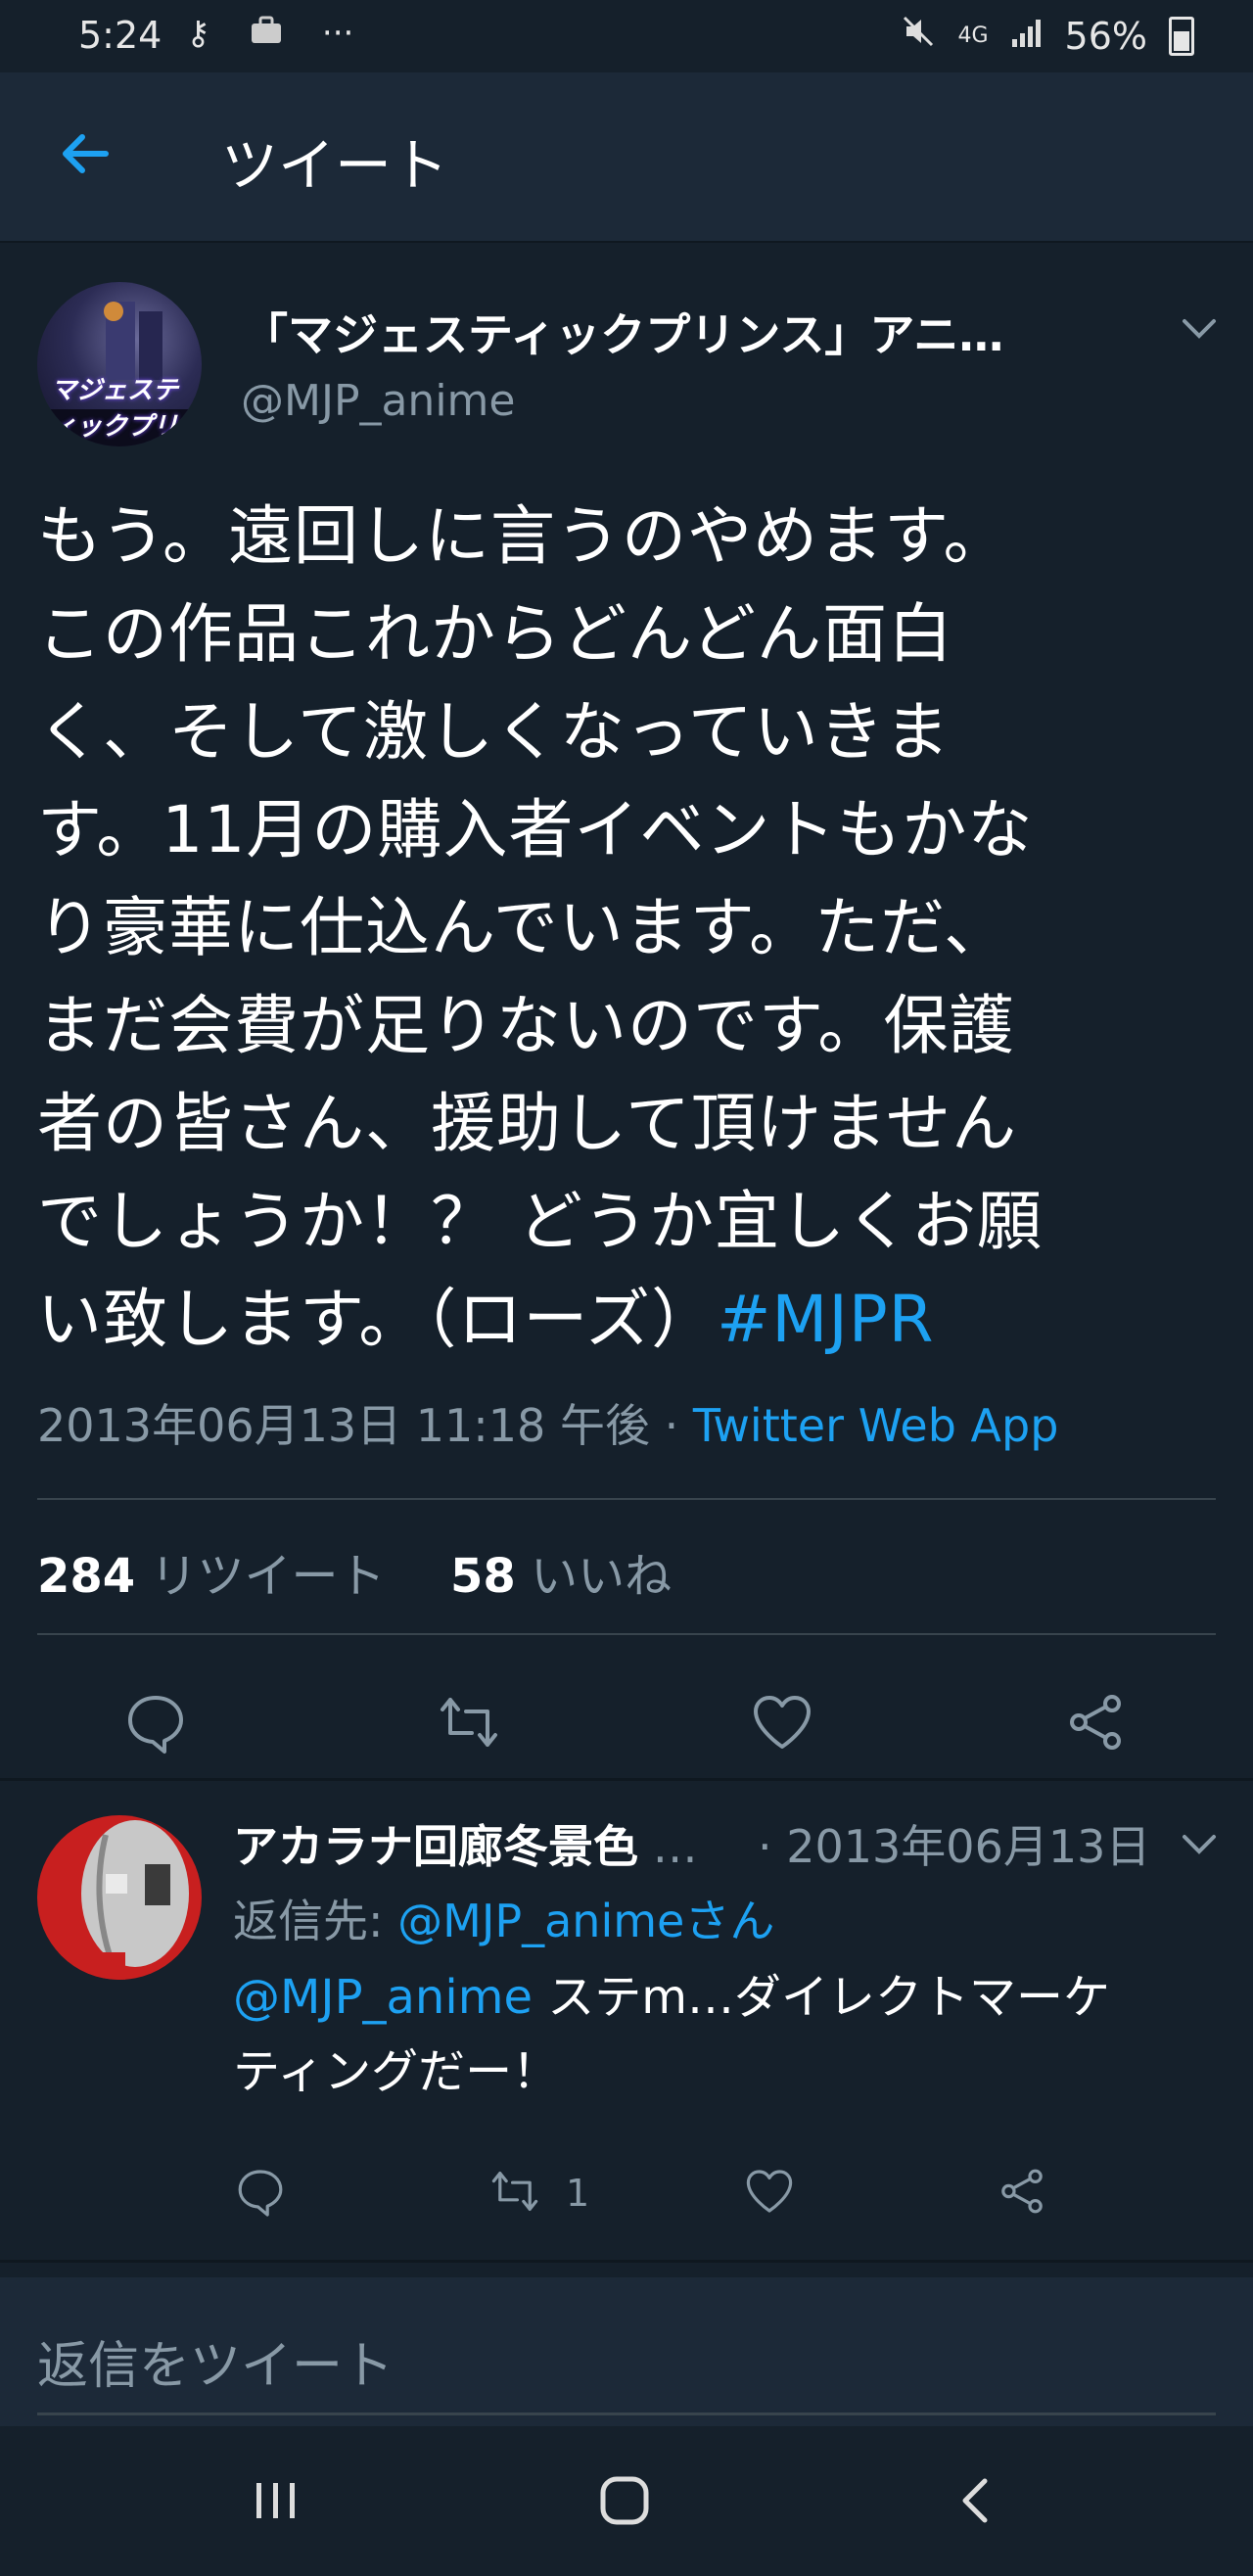  Describe the element at coordinates (315, 1921) in the screenshot. I see `reply-to-label: 返信先:` at that location.